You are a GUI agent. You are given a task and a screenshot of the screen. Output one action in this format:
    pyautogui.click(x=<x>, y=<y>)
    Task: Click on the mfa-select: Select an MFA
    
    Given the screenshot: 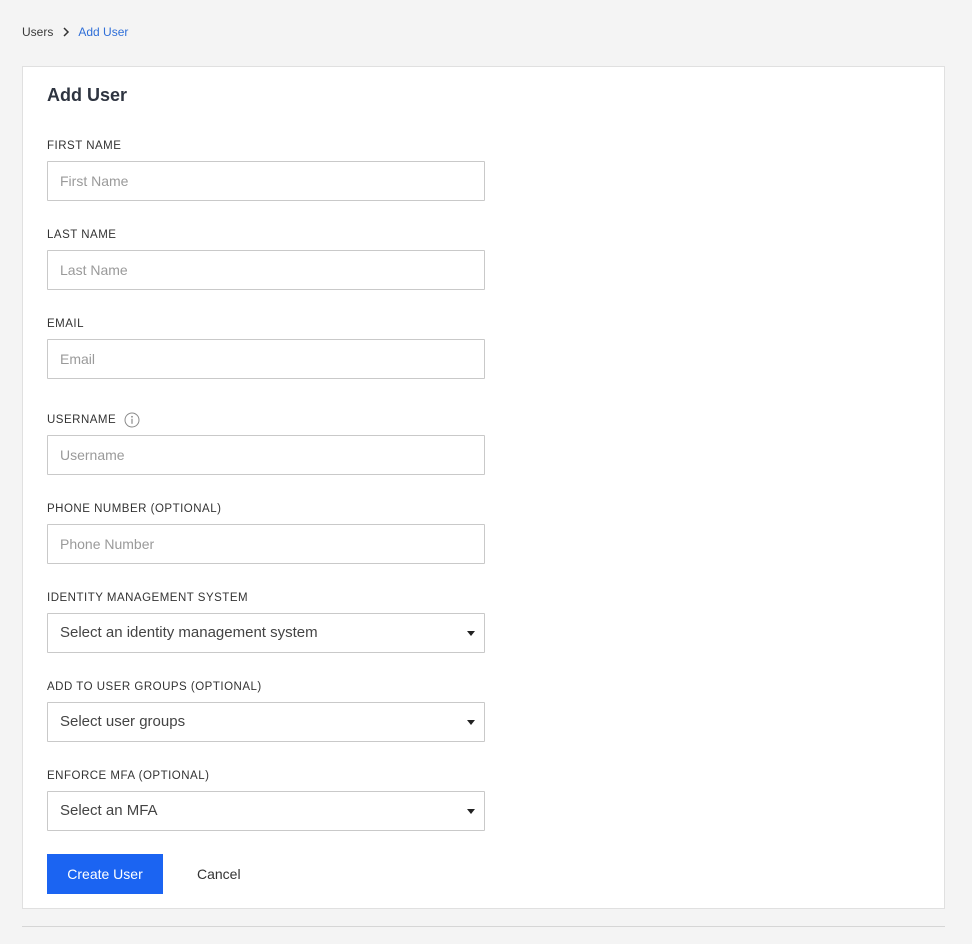 What is the action you would take?
    pyautogui.click(x=266, y=811)
    